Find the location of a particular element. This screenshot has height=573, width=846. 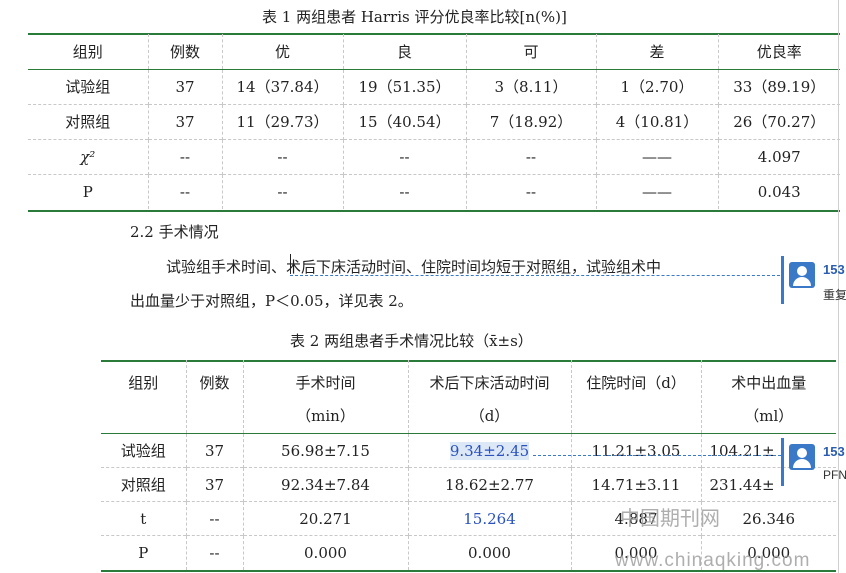

watermark-url: www.chinaqking.com is located at coordinates (713, 560).